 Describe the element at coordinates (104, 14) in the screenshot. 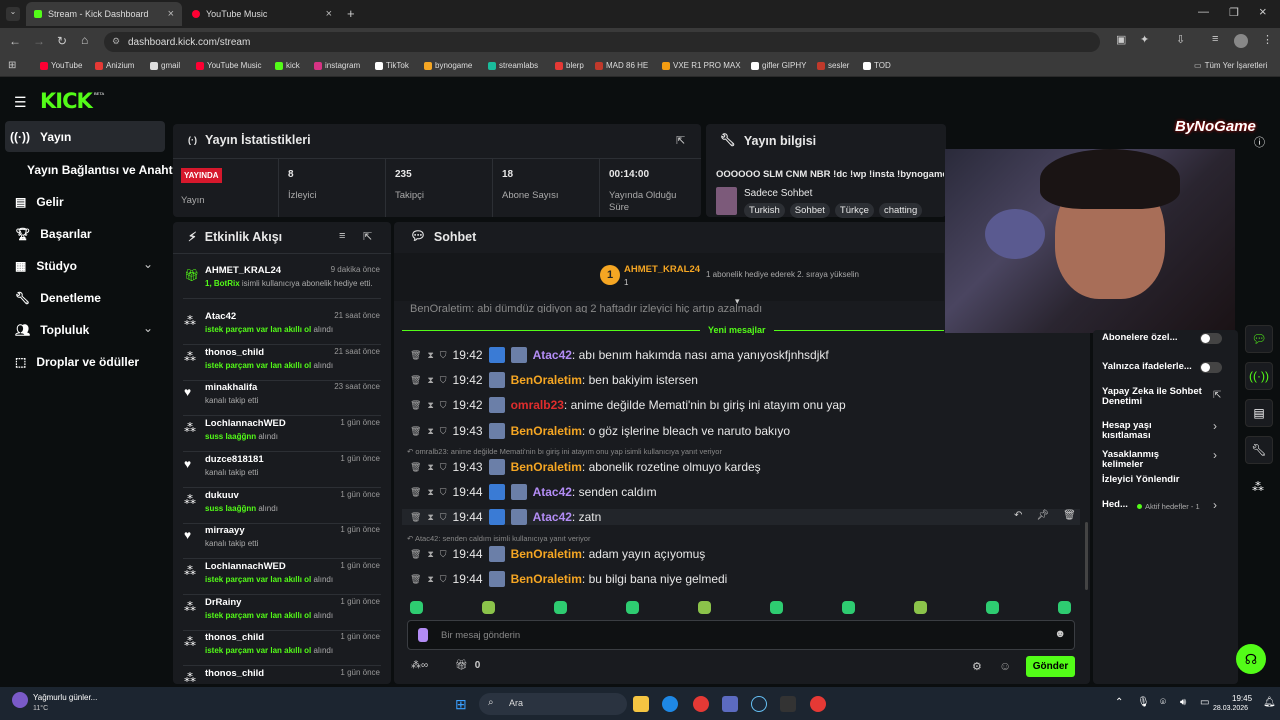

I see `tab-kick-dashboard: Stream - Kick Dashboard ×` at that location.